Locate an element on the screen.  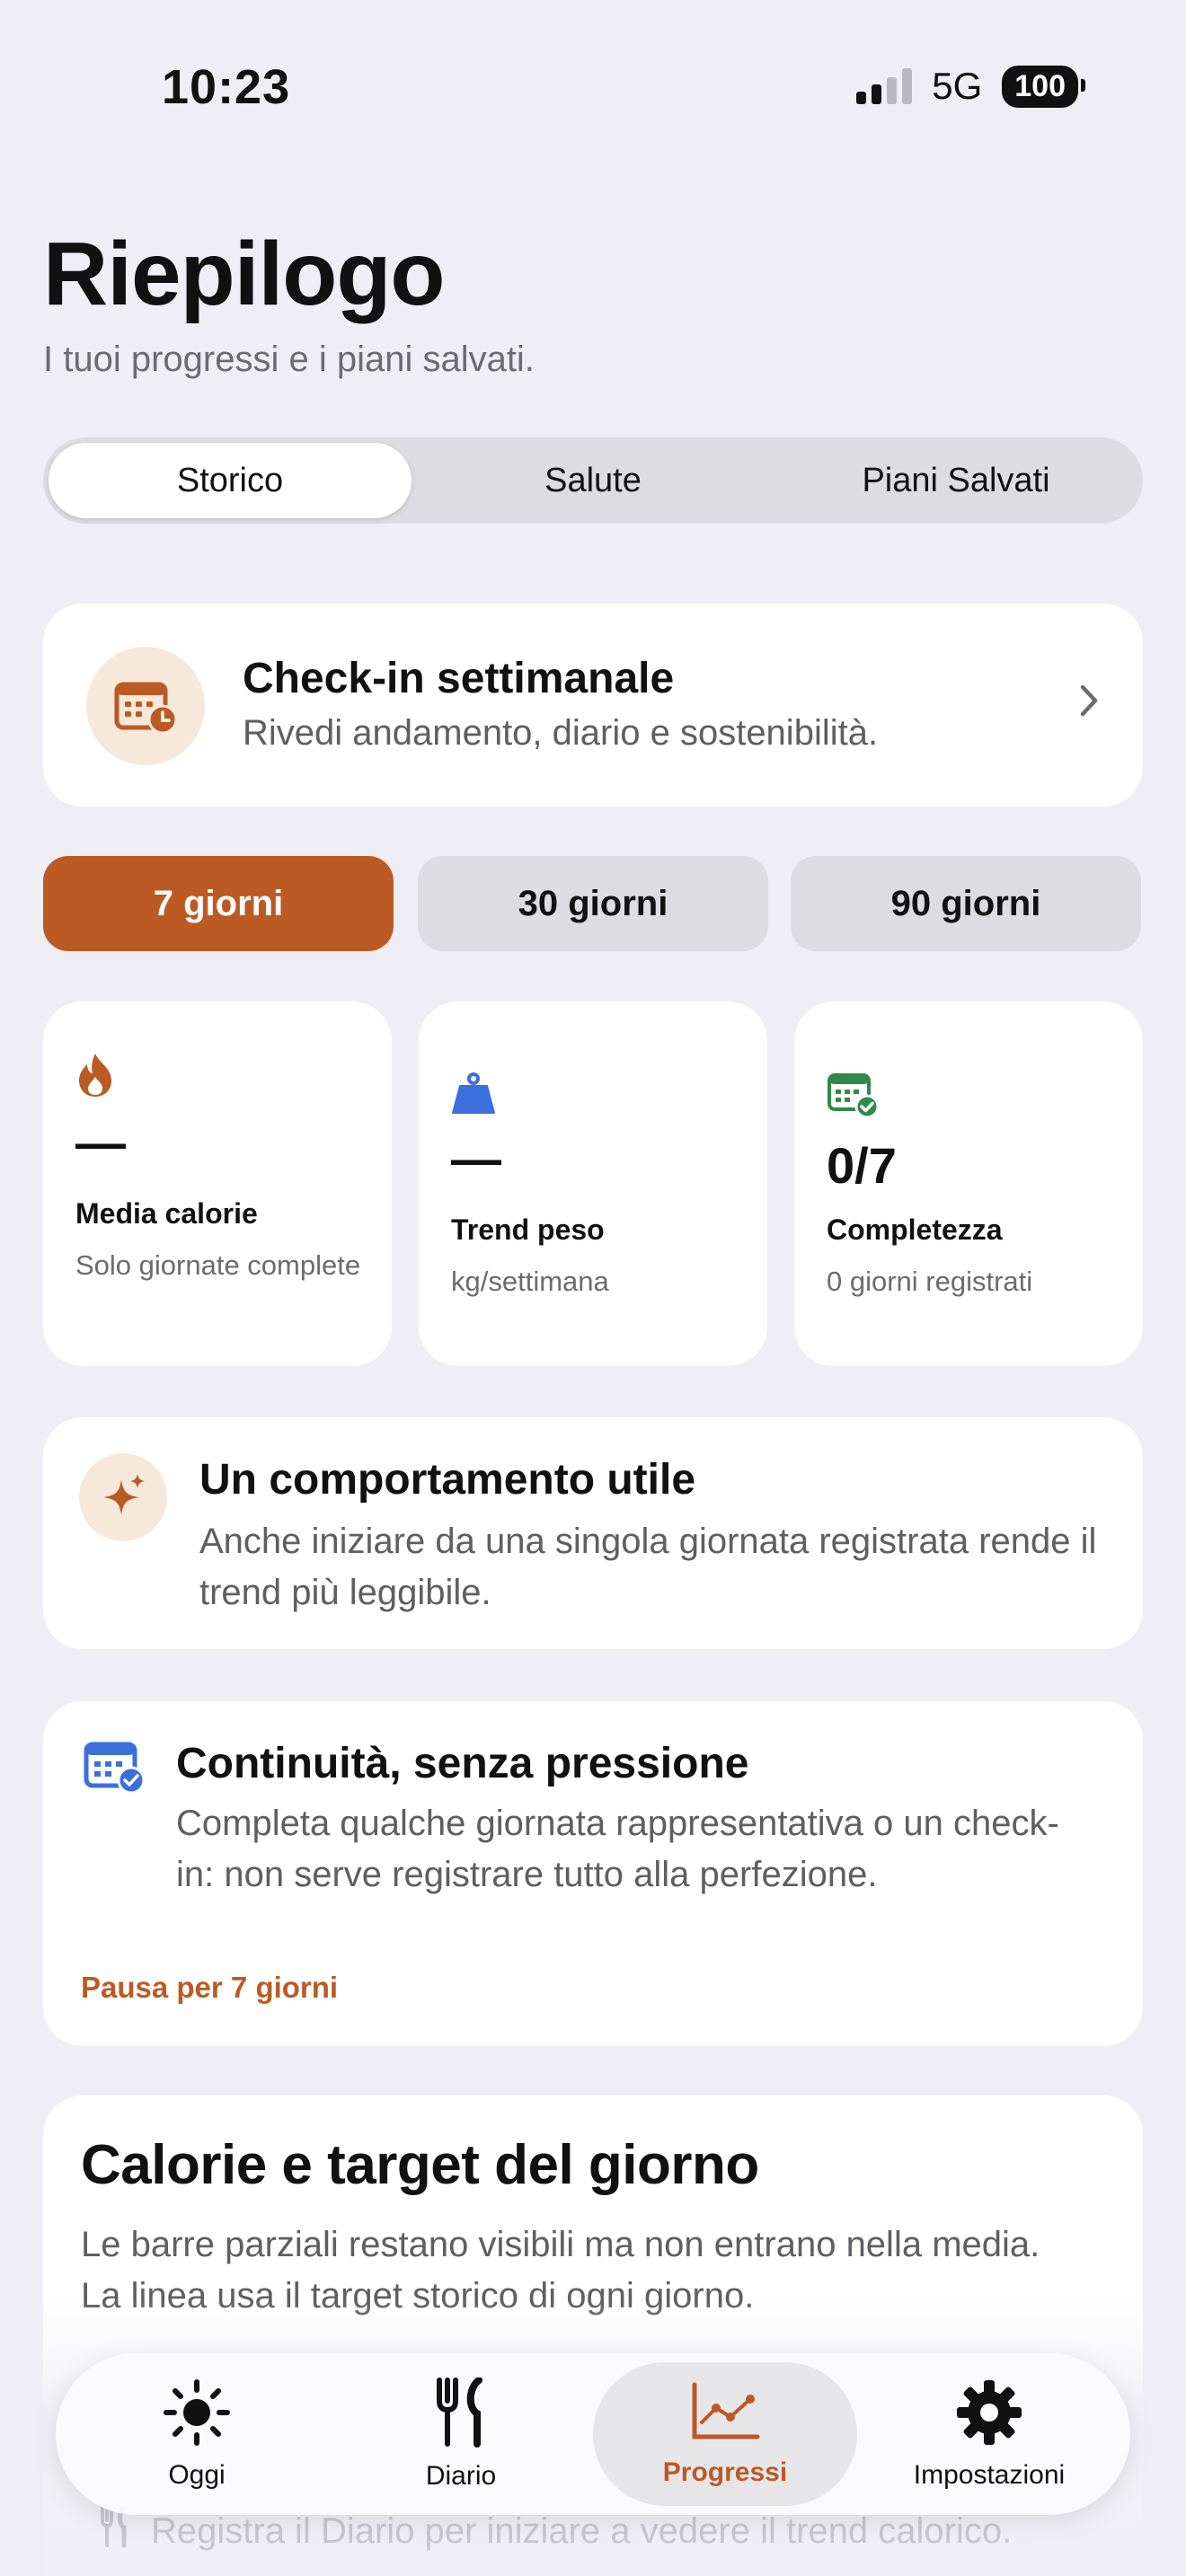
segment-piani-salvati: Piani Salvati is located at coordinates (955, 480).